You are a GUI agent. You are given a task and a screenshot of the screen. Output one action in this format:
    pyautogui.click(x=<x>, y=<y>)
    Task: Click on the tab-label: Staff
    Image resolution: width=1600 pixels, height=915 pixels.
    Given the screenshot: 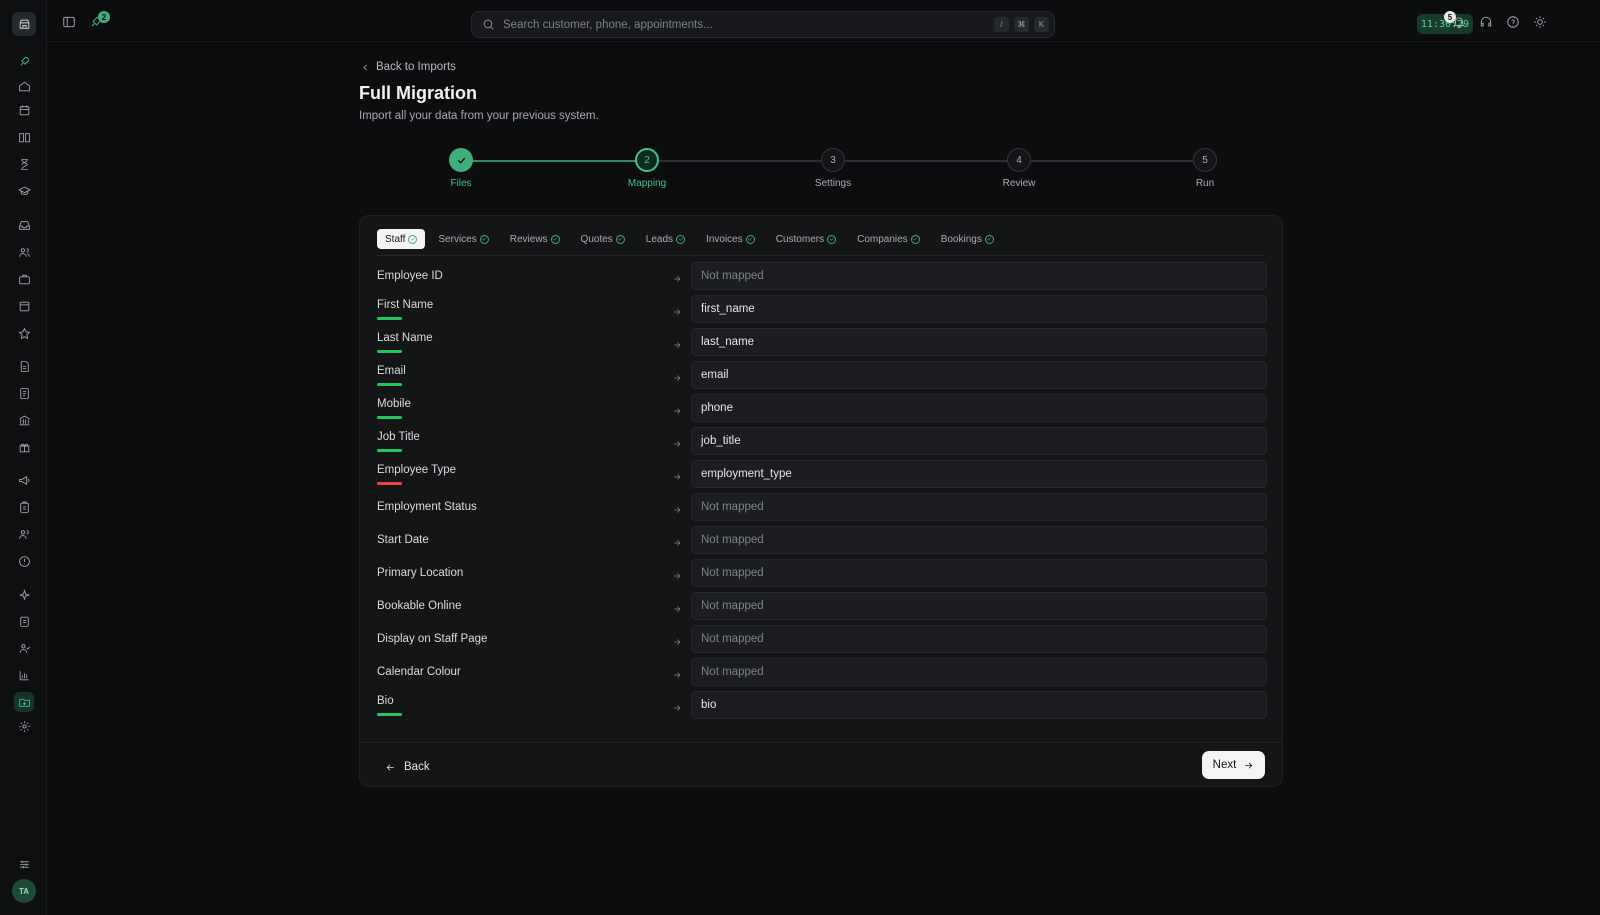 What is the action you would take?
    pyautogui.click(x=395, y=239)
    